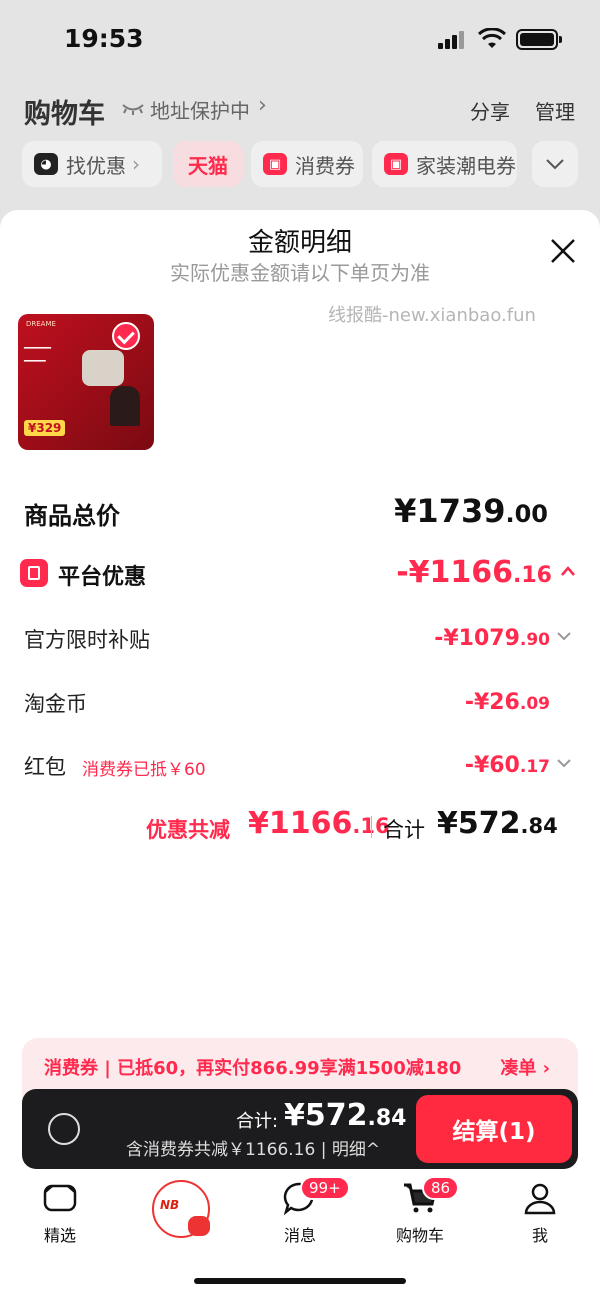 The width and height of the screenshot is (600, 1298). I want to click on product-thumbnail: DREAME ━━━━━ ━━━━ ¥329, so click(86, 382).